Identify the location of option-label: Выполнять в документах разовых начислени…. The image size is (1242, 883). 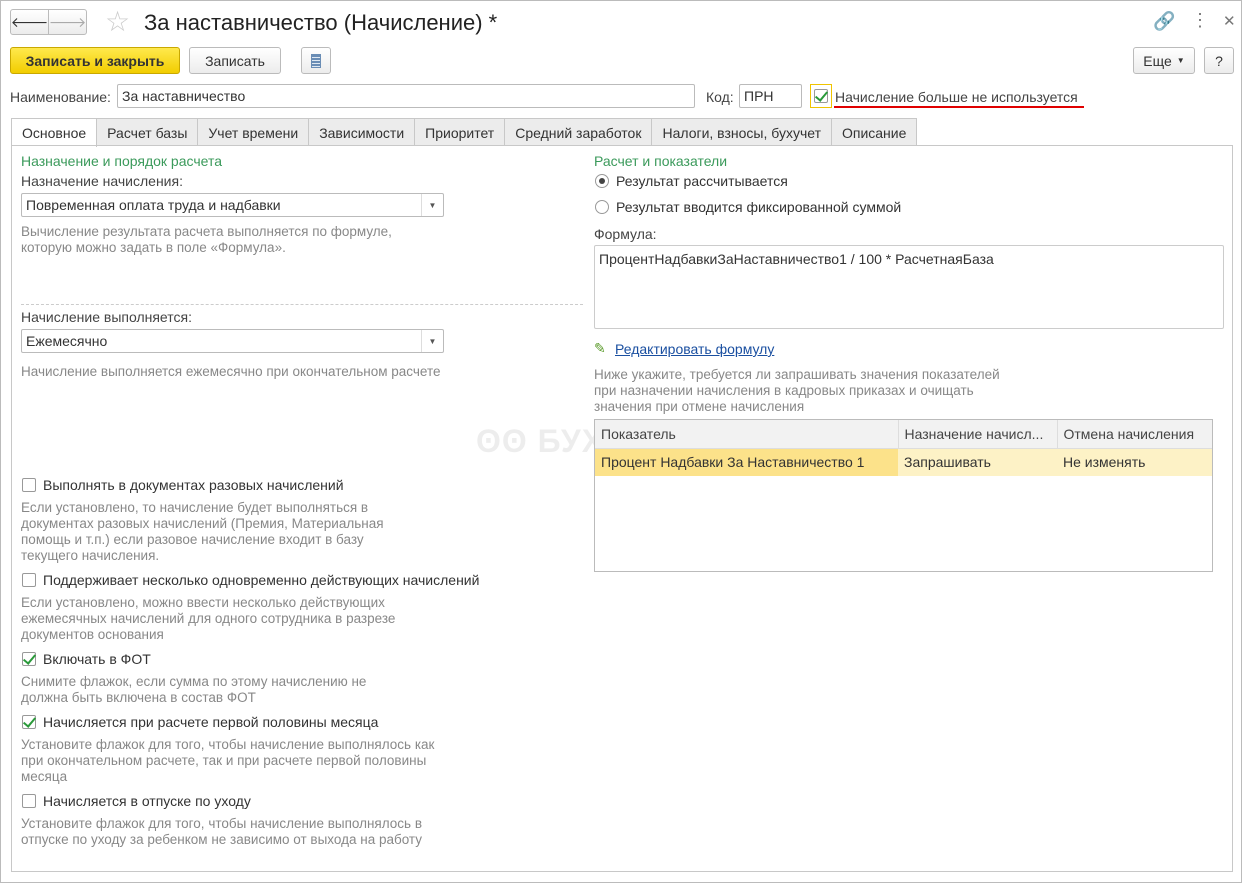
(193, 485).